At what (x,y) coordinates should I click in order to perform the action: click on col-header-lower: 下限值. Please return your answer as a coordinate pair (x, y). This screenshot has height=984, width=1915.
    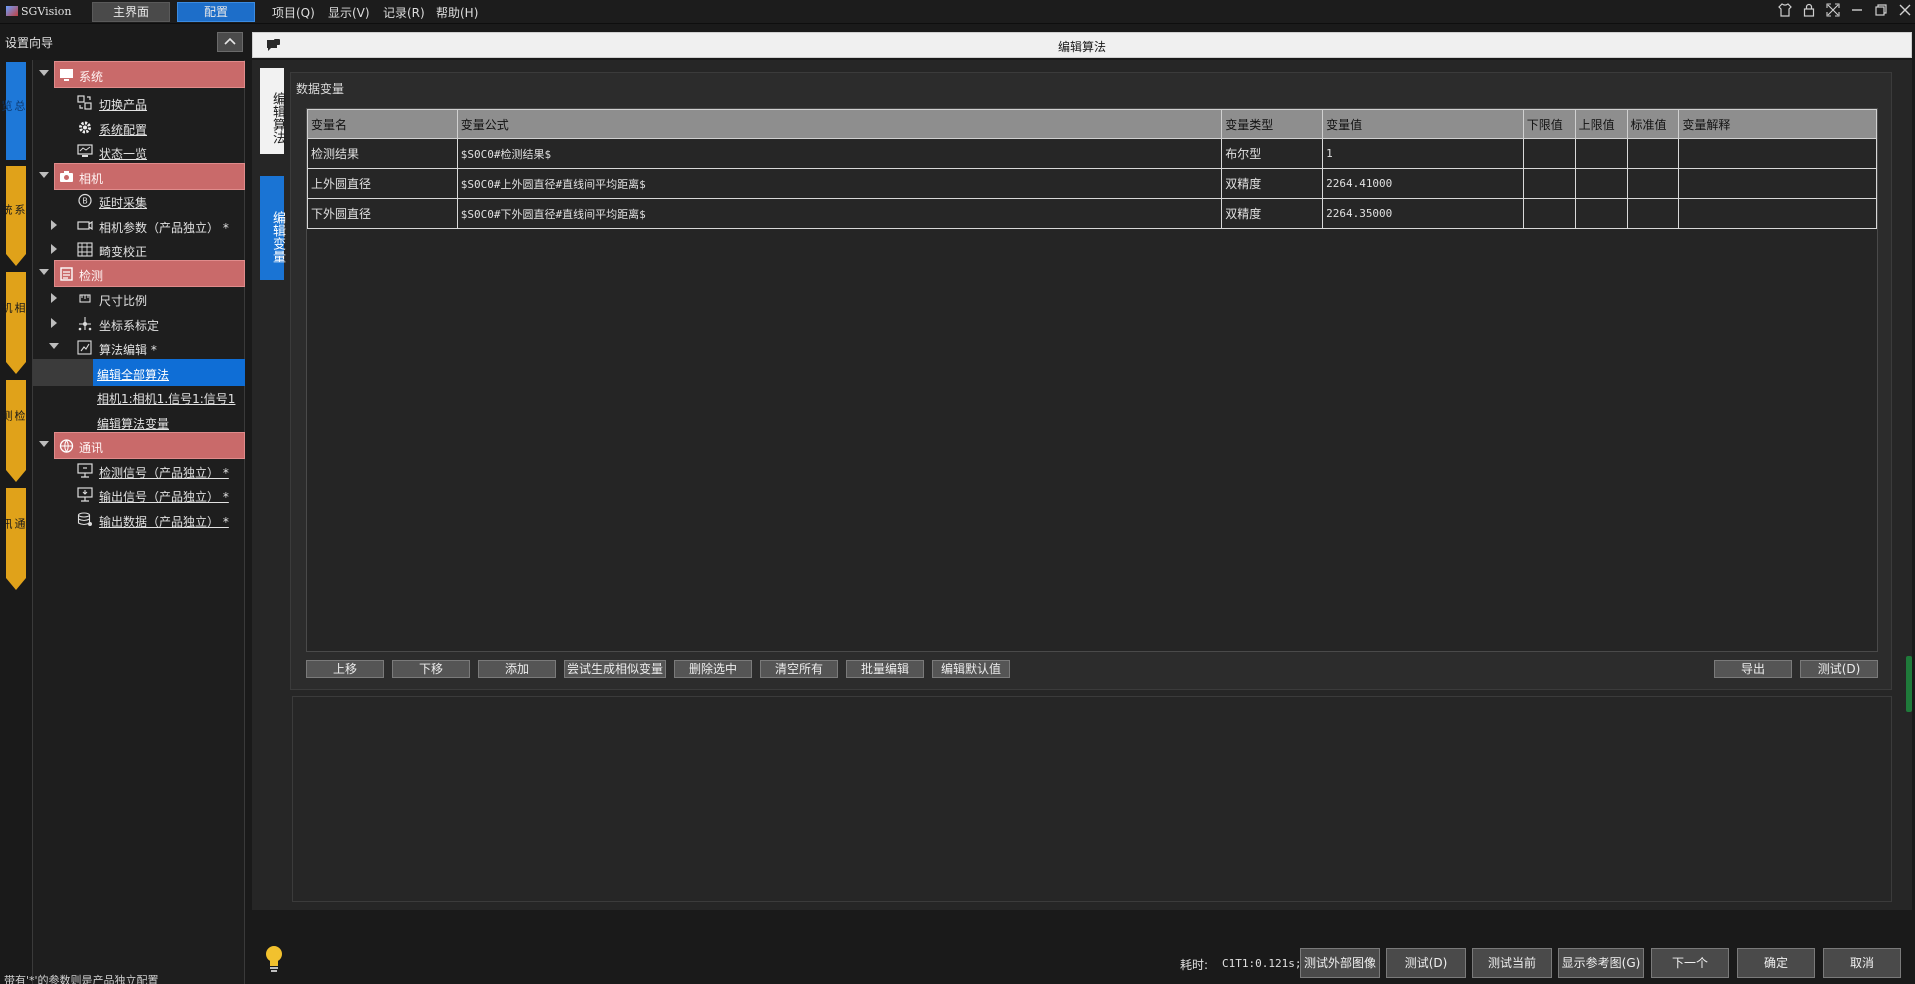
    Looking at the image, I should click on (1549, 124).